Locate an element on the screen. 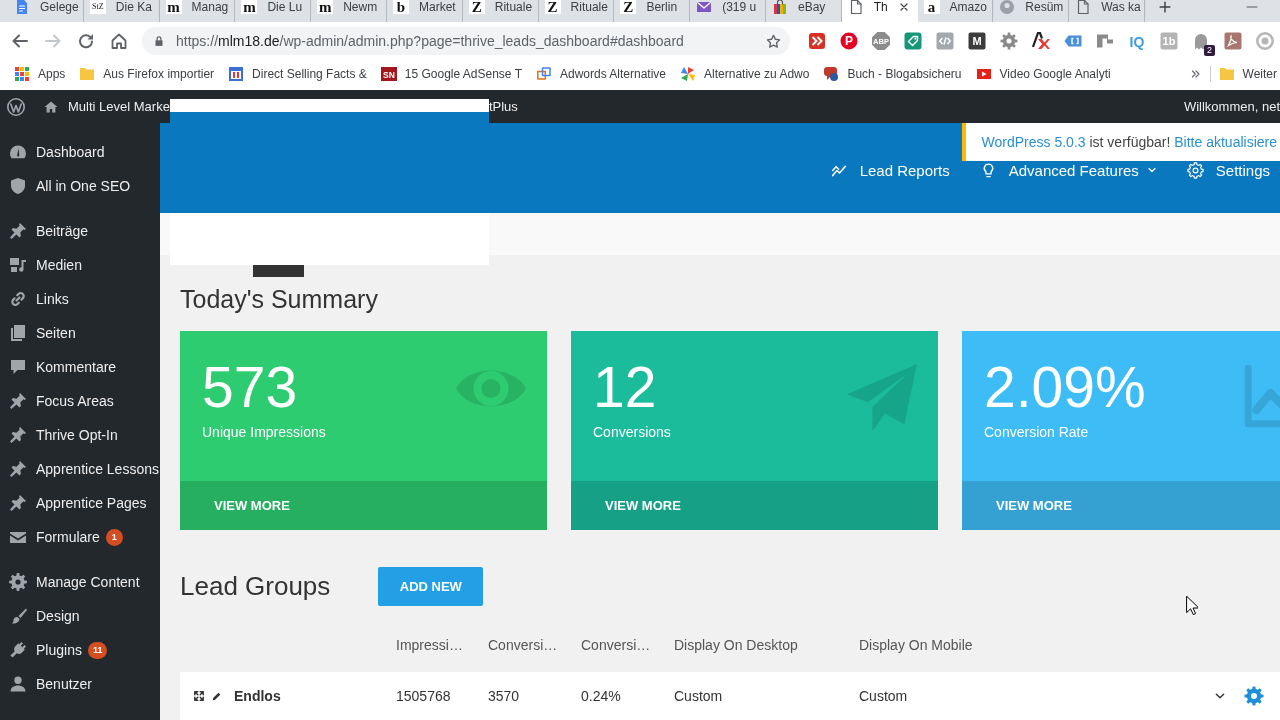 This screenshot has width=1280, height=720. section-title: Lead Groups is located at coordinates (255, 586).